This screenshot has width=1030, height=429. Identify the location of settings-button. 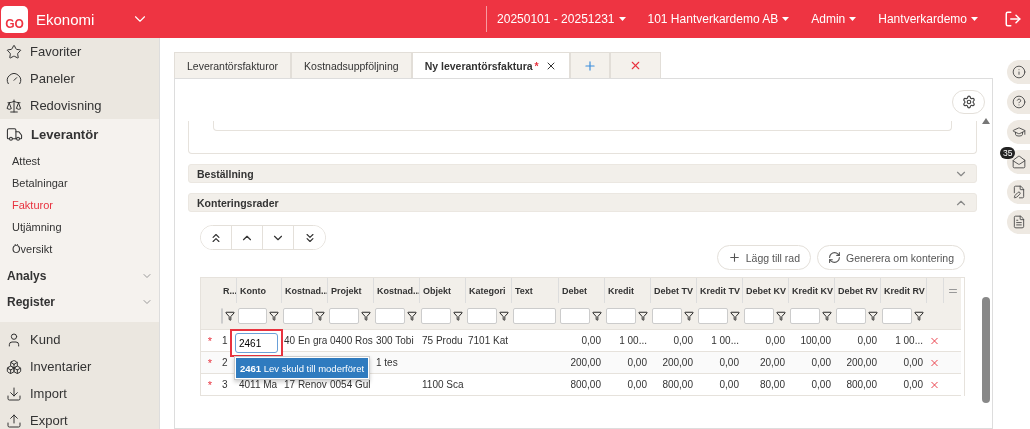
(968, 102).